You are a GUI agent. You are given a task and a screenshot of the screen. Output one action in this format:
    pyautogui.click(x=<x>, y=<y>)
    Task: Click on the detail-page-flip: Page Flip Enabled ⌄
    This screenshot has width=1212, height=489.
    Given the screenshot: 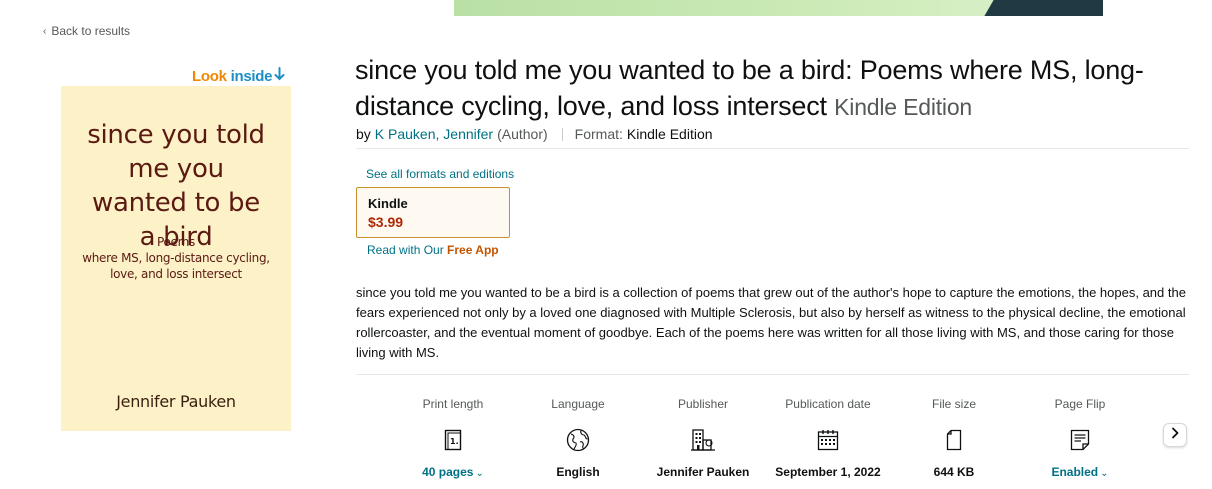 What is the action you would take?
    pyautogui.click(x=1080, y=438)
    